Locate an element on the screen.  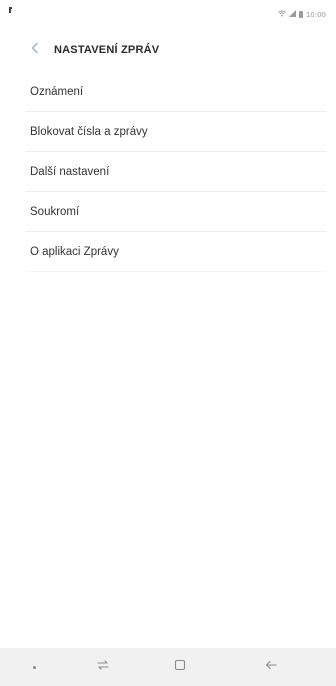
menu-item-label: O aplikaci Zprávy is located at coordinates (74, 251).